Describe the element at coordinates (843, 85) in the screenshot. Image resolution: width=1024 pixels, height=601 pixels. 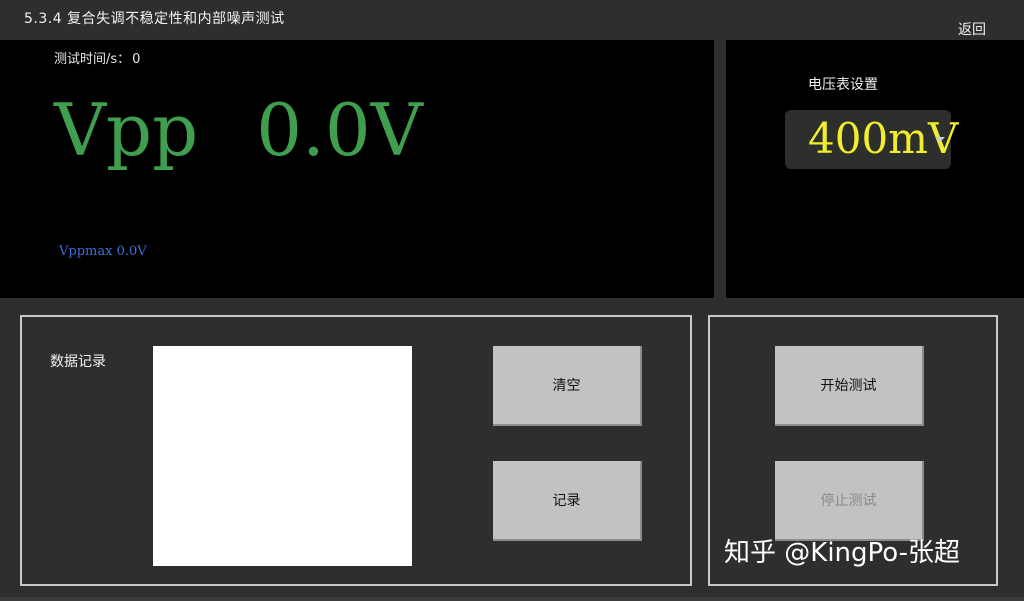
I see `voltmeter-settings-label: 电压表设置` at that location.